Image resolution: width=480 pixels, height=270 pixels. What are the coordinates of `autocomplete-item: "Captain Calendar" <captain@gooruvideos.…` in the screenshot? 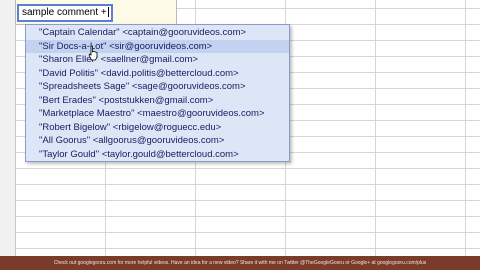 It's located at (157, 33).